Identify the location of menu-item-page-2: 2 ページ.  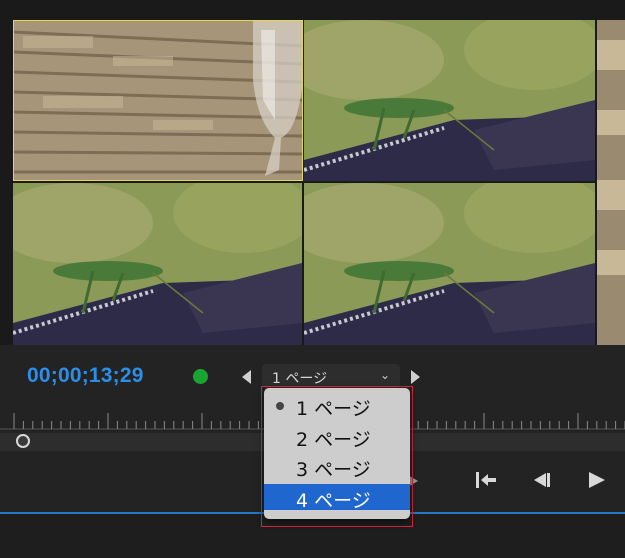
(337, 437).